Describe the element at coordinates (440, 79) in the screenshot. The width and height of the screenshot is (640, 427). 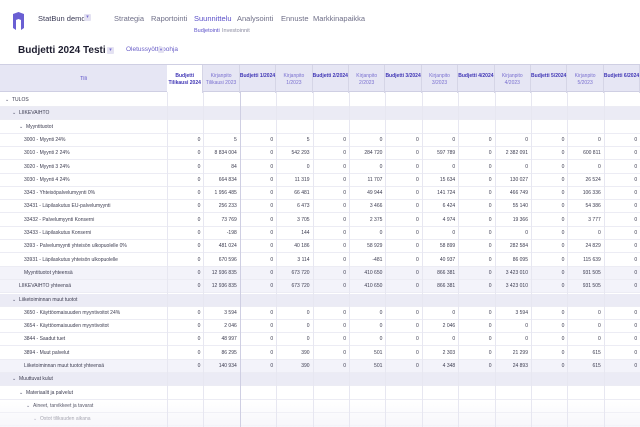
I see `column-header: Kirjanpito 3/2023` at that location.